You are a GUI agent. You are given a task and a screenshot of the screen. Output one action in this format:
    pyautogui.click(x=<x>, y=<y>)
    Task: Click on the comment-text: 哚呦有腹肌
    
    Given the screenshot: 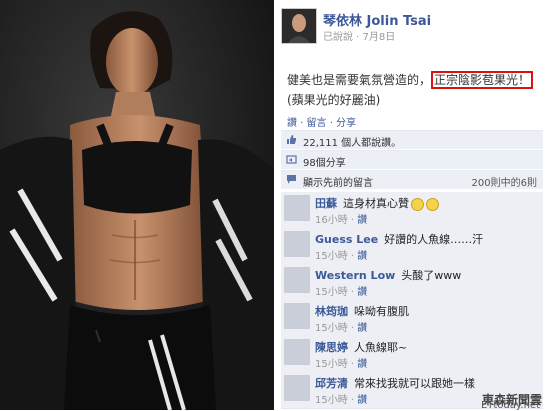 What is the action you would take?
    pyautogui.click(x=381, y=311)
    